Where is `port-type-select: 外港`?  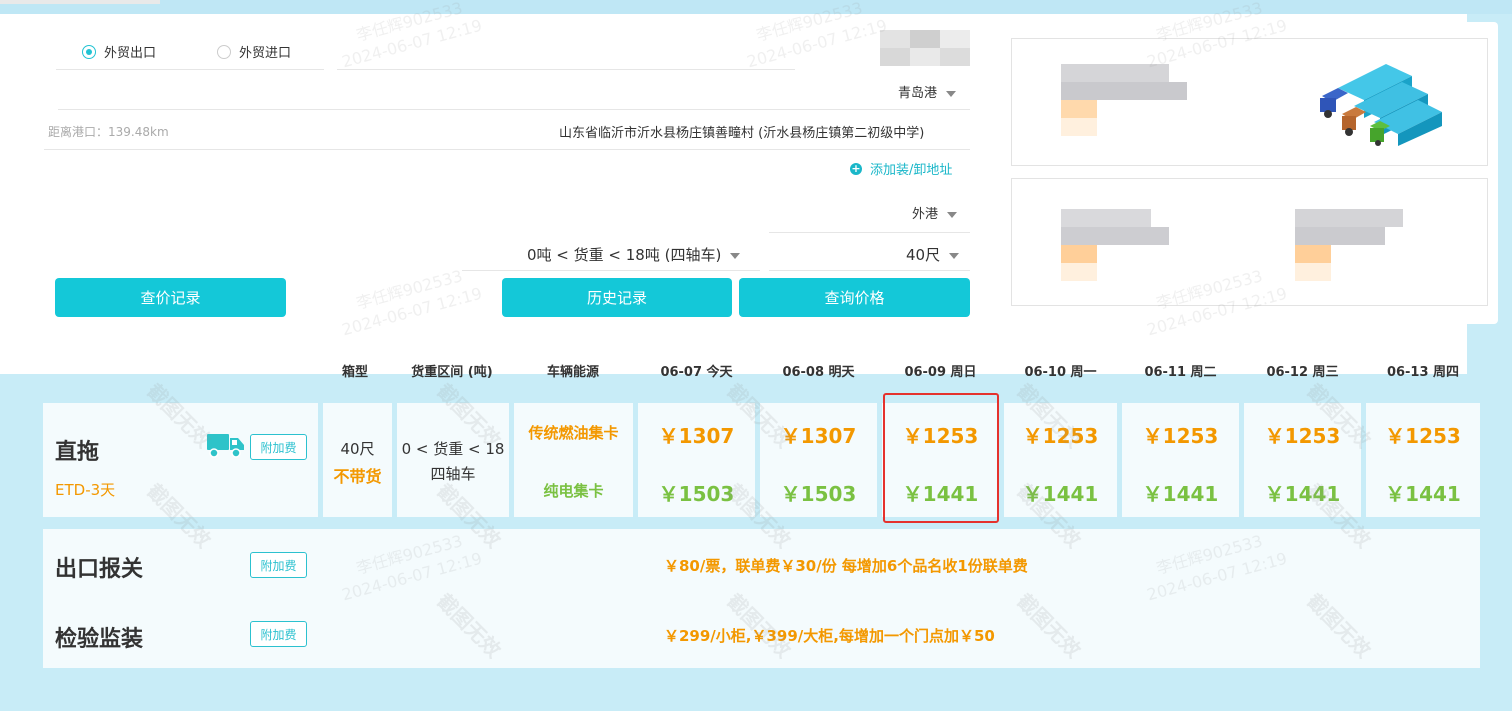 port-type-select: 外港 is located at coordinates (935, 212).